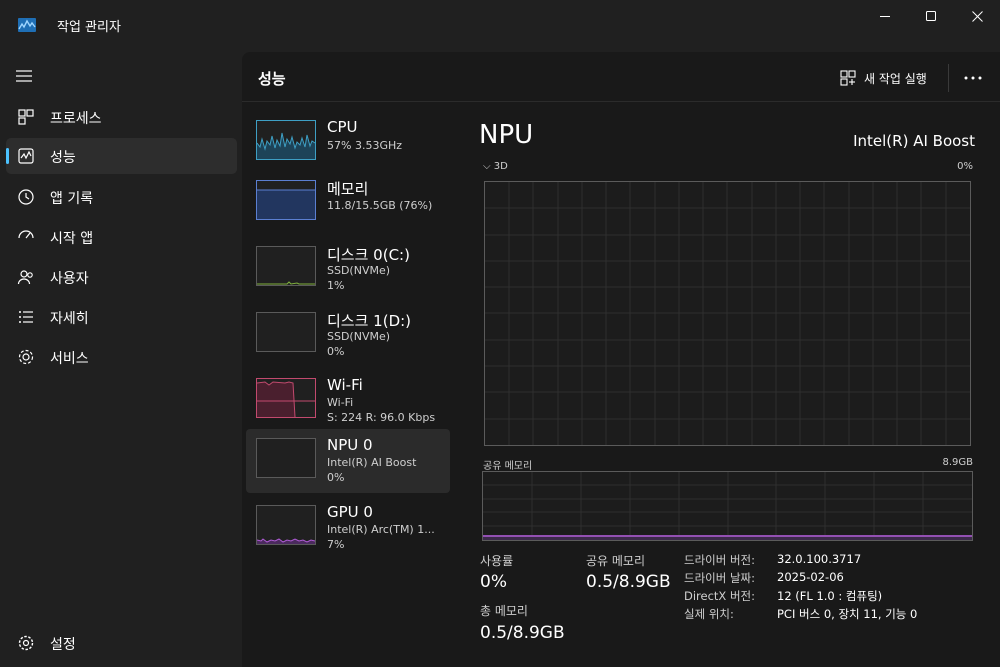 The image size is (1000, 667). What do you see at coordinates (7, 156) in the screenshot?
I see `selection-indicator` at bounding box center [7, 156].